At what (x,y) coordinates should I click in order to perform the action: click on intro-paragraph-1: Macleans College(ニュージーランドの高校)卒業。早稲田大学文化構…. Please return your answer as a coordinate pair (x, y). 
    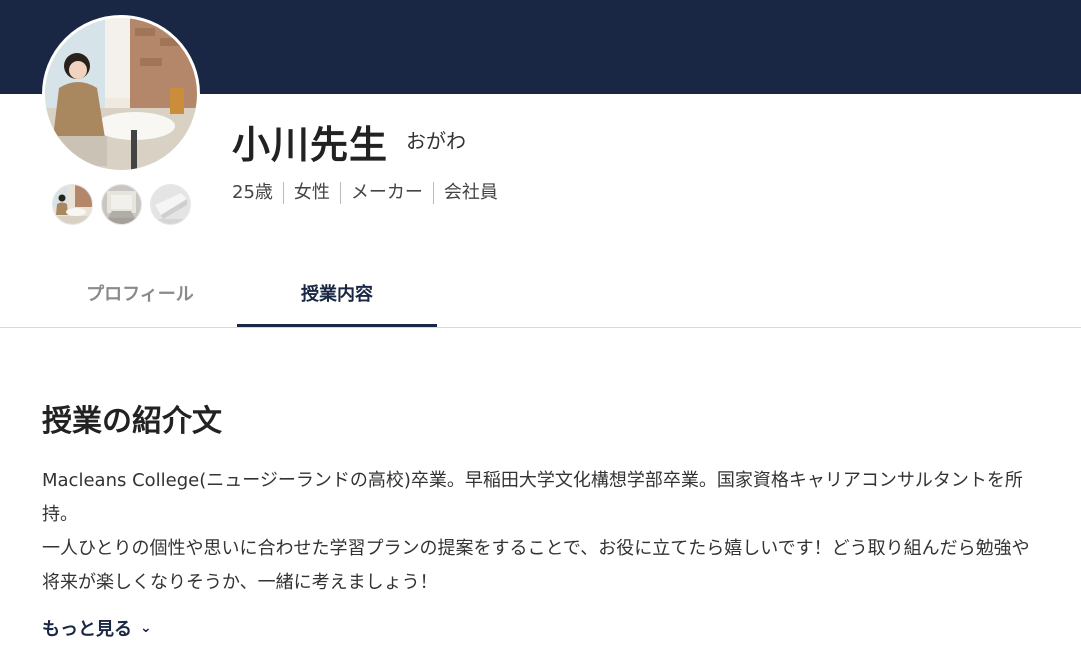
    Looking at the image, I should click on (532, 497).